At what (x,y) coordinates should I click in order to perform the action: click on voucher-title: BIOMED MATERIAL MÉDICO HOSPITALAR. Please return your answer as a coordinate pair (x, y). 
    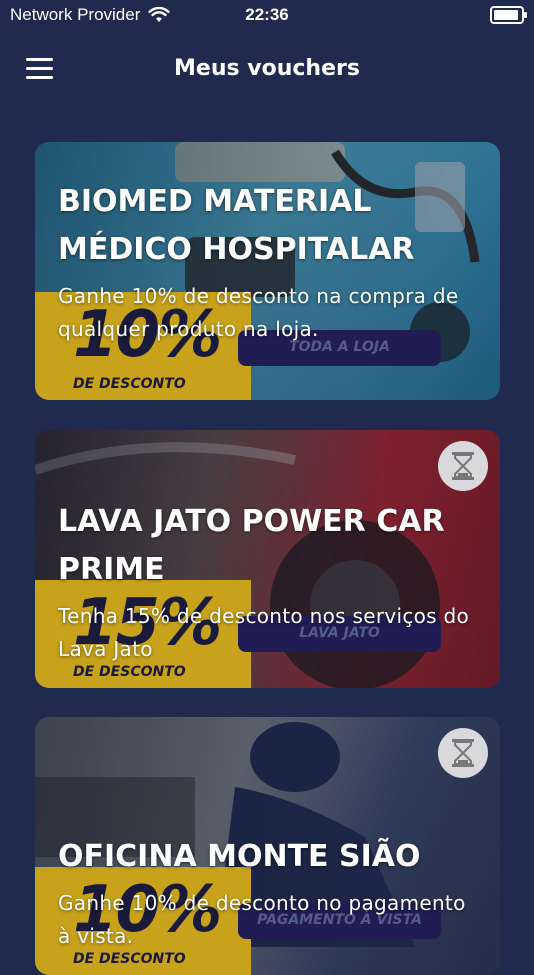
    Looking at the image, I should click on (236, 225).